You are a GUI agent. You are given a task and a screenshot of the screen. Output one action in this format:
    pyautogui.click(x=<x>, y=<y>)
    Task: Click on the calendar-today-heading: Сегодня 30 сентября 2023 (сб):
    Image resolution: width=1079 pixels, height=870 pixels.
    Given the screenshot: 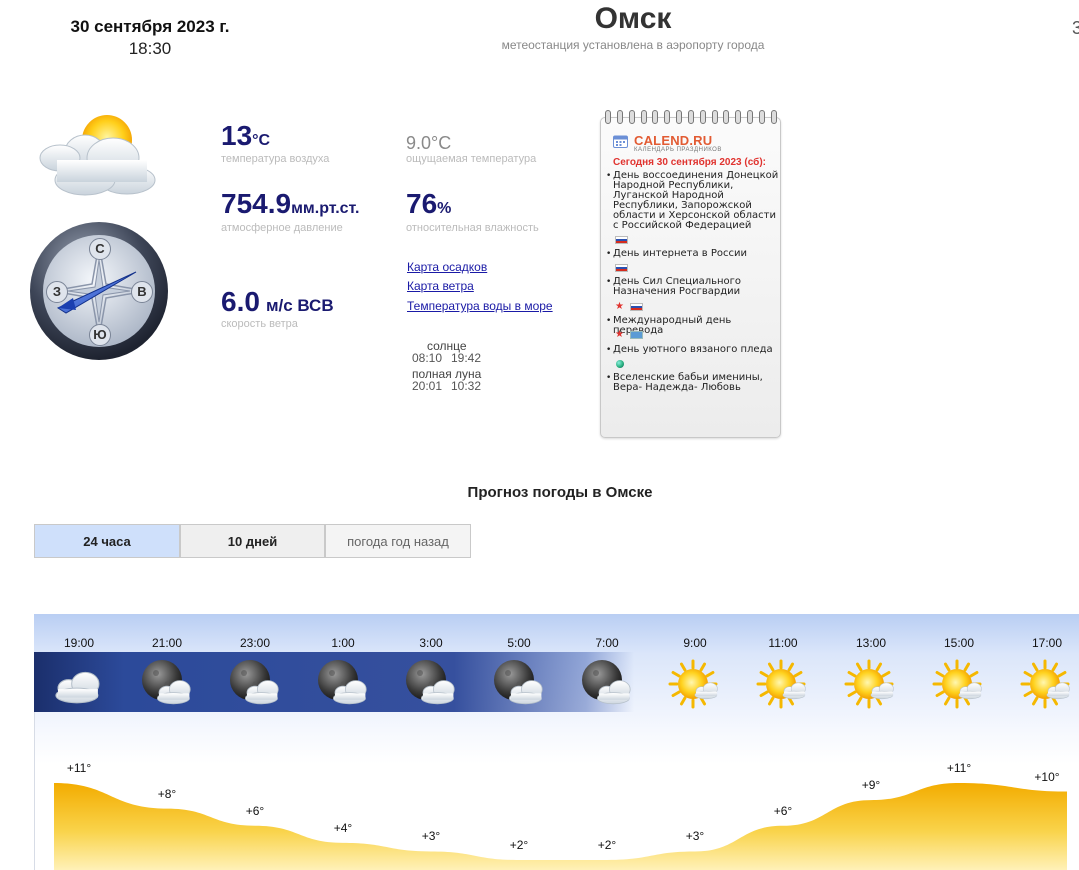 What is the action you would take?
    pyautogui.click(x=689, y=162)
    